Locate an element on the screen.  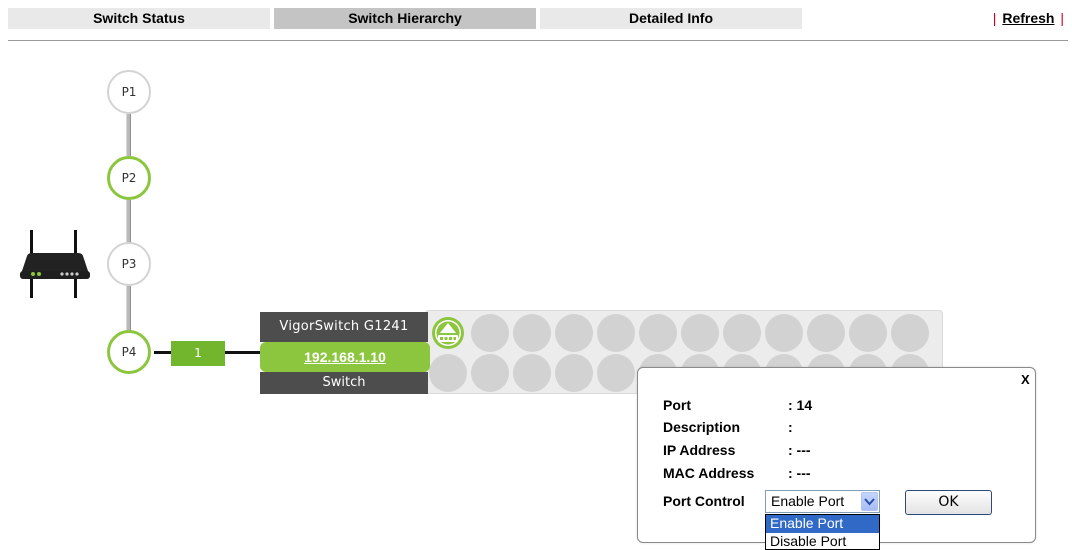
switch-ip-link: 192.168.1.10 is located at coordinates (345, 357).